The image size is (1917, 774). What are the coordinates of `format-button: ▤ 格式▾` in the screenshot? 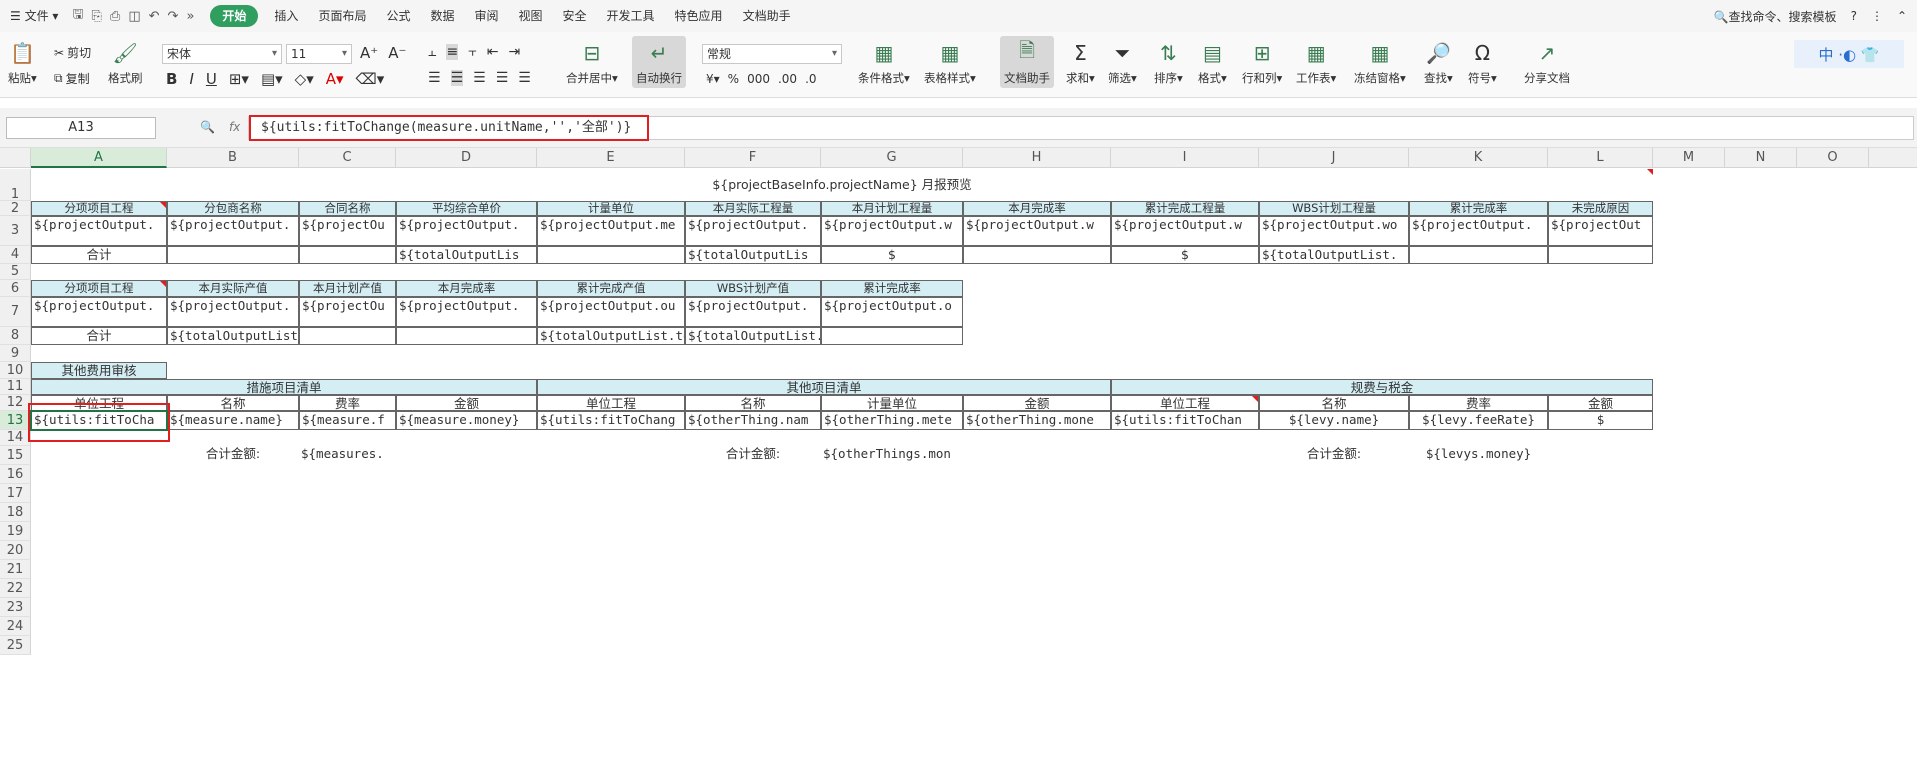 It's located at (1212, 62).